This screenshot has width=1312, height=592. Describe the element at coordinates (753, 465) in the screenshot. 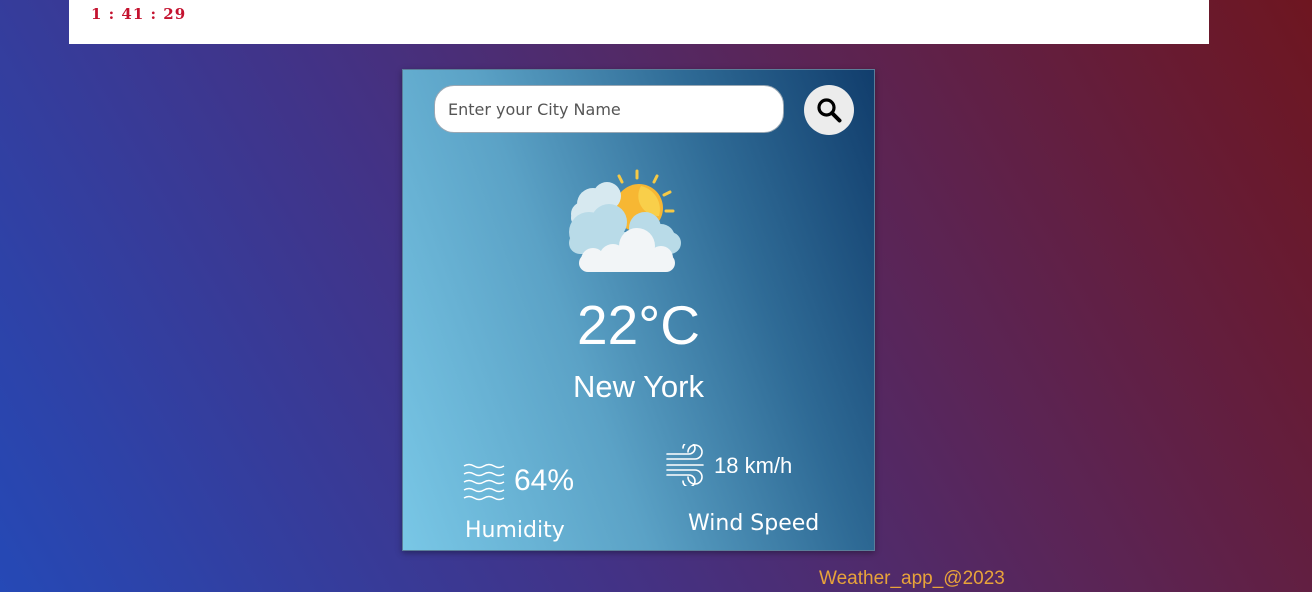

I see `wind-speed-value: 18 km/h` at that location.